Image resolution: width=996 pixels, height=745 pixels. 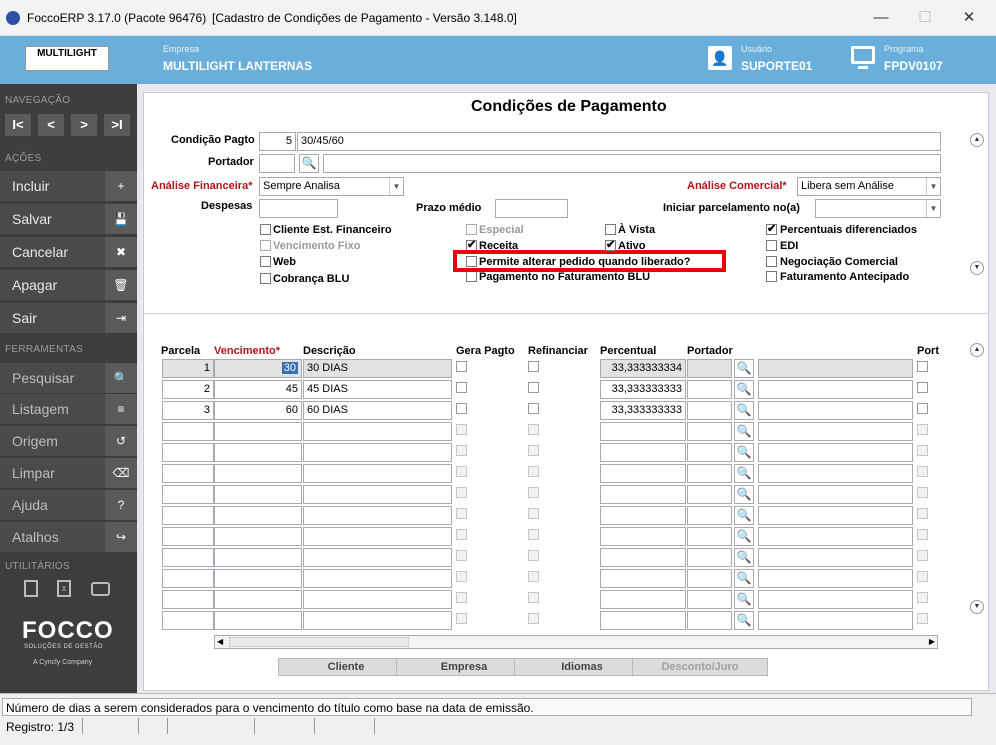 I want to click on grid-scrollbar, so click(x=977, y=478).